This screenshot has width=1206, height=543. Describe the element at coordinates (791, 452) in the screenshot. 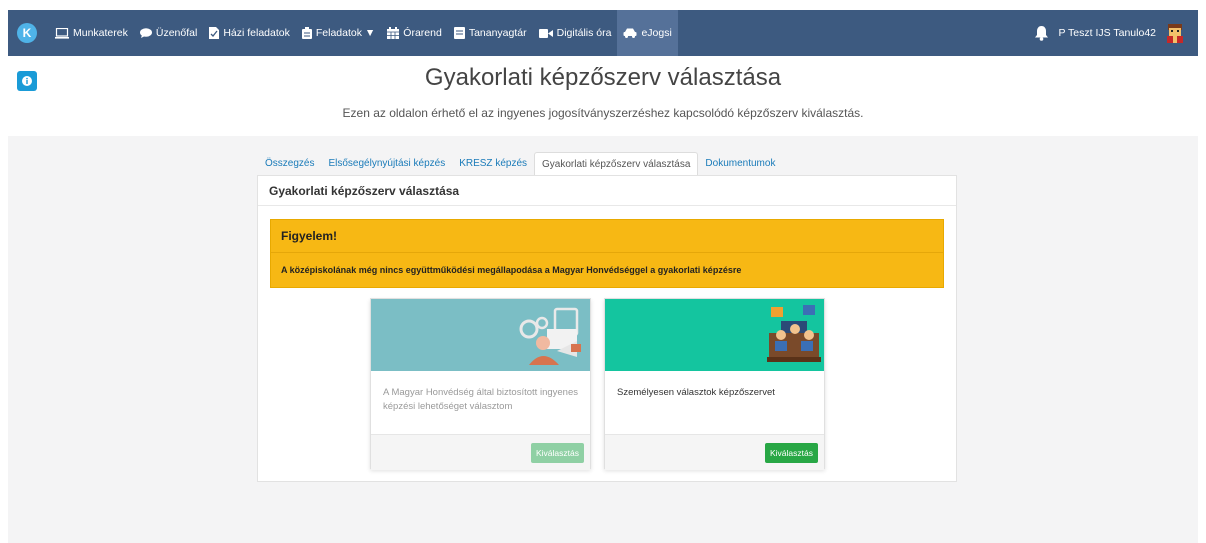

I see `select-button: Kiválasztás` at that location.